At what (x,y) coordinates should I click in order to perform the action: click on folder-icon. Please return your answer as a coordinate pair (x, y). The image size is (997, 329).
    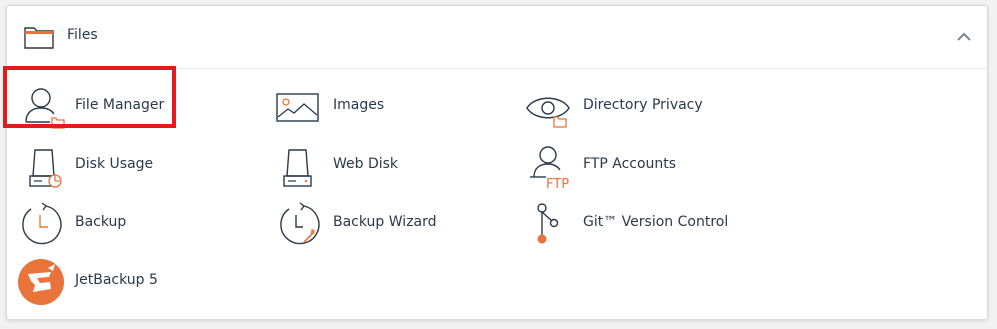
    Looking at the image, I should click on (39, 38).